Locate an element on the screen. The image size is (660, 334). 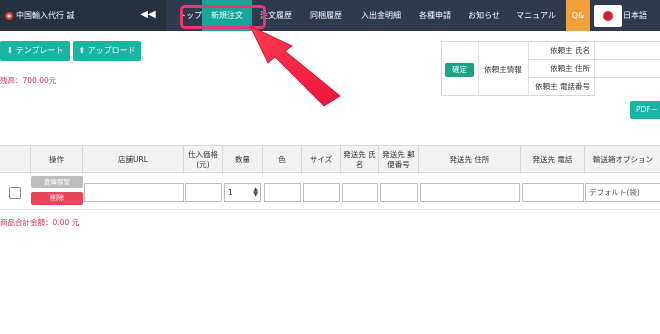
recipient-phone-input is located at coordinates (553, 192).